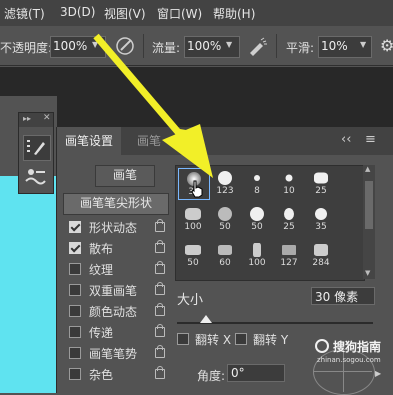 This screenshot has height=395, width=393. I want to click on tab-brushes: 画笔, so click(149, 141).